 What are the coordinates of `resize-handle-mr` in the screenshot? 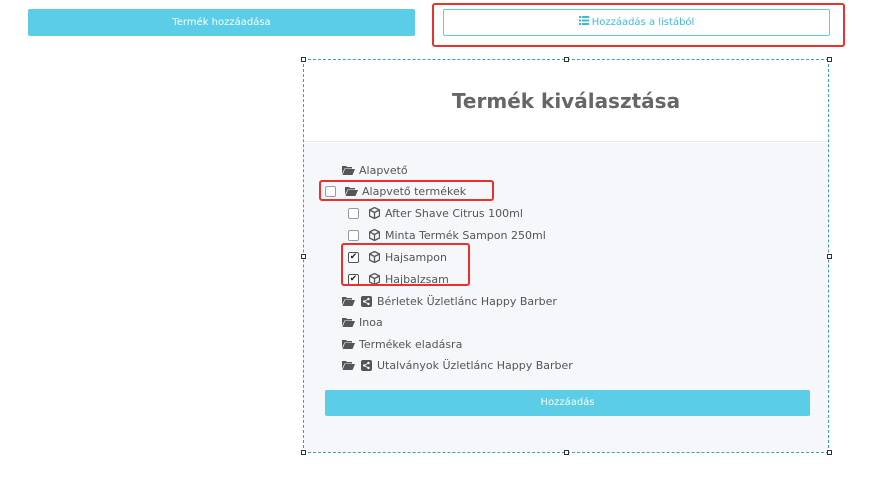 It's located at (829, 256).